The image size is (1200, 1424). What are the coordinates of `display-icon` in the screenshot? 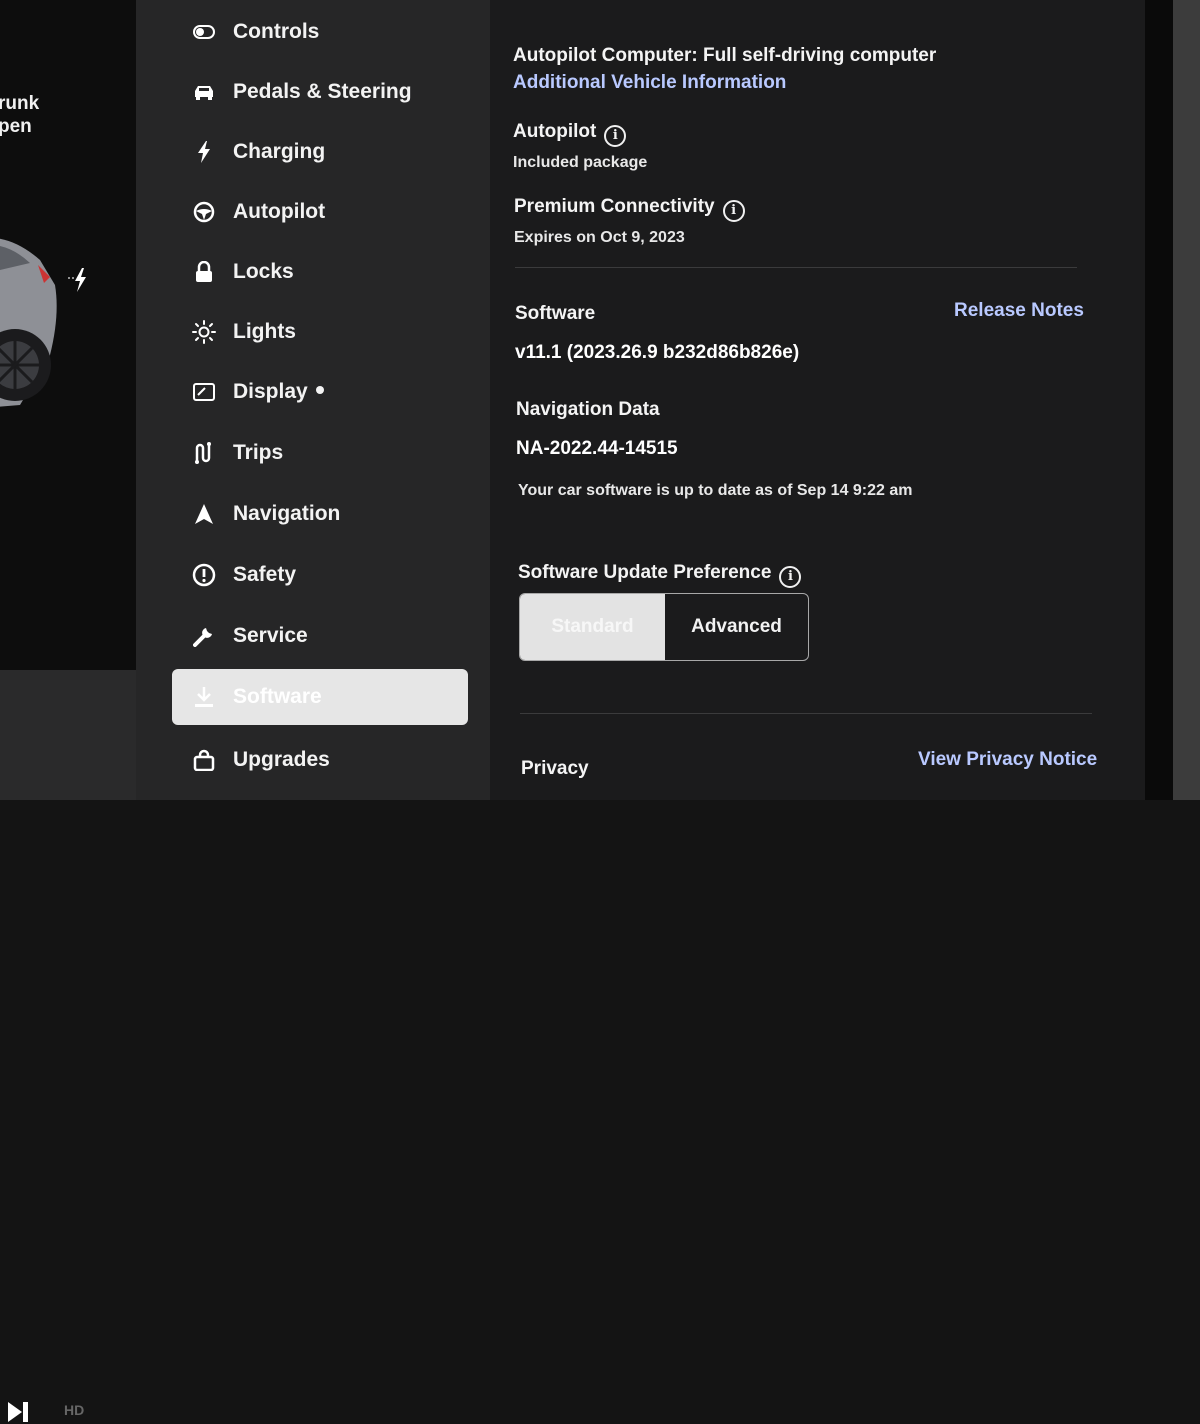 It's located at (204, 392).